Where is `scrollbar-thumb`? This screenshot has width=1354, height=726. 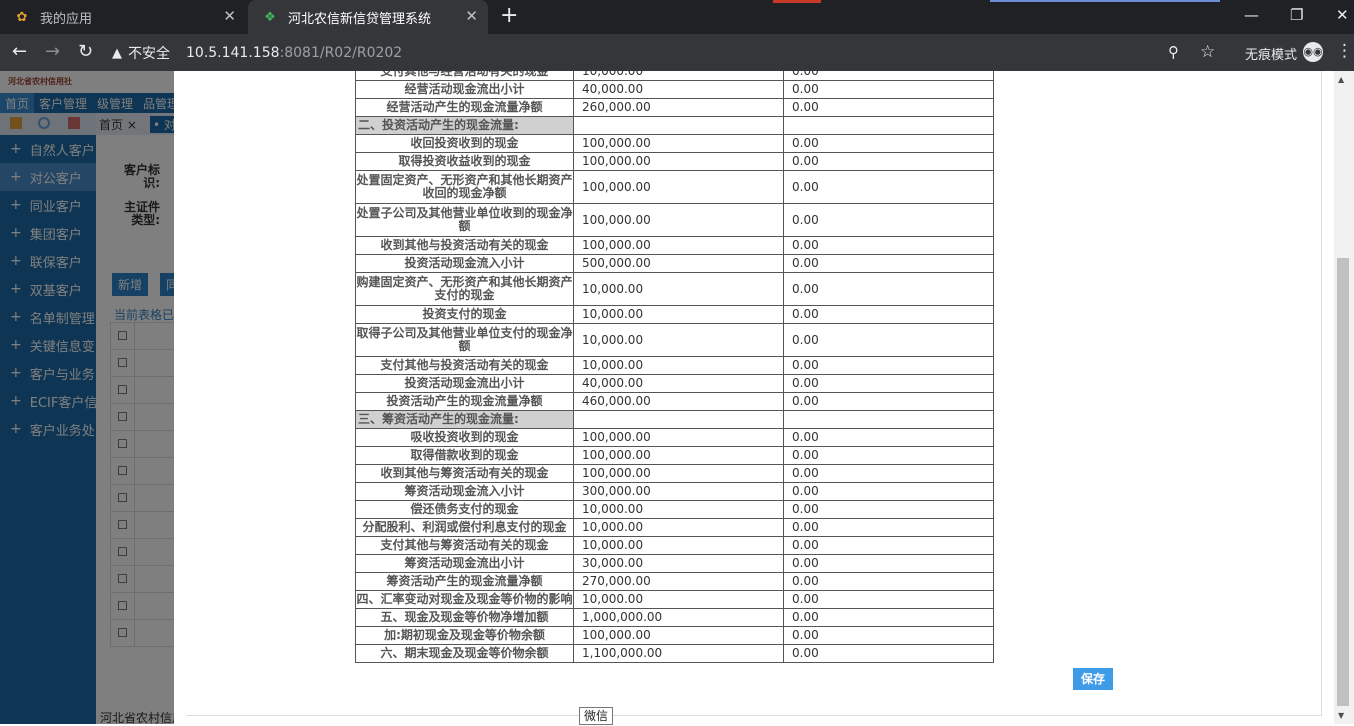 scrollbar-thumb is located at coordinates (1343, 482).